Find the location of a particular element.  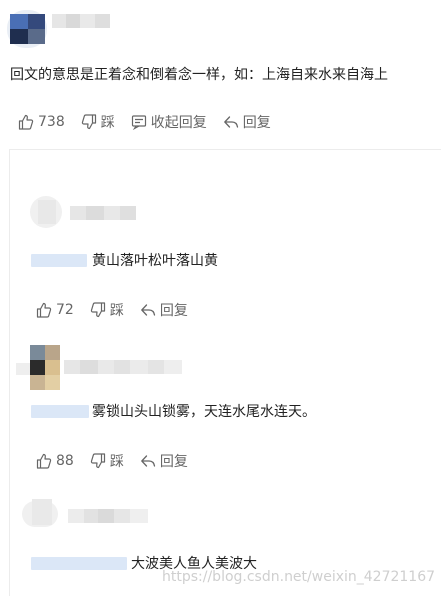

reply-actions: 72 踩 回复 is located at coordinates (120, 310).